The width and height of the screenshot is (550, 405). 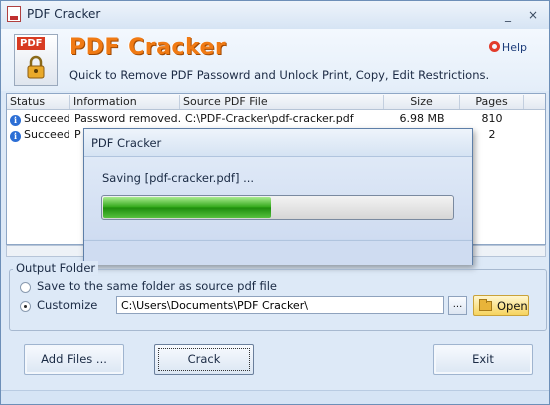 I want to click on title-bar: PDF Cracker _ ×, so click(x=275, y=15).